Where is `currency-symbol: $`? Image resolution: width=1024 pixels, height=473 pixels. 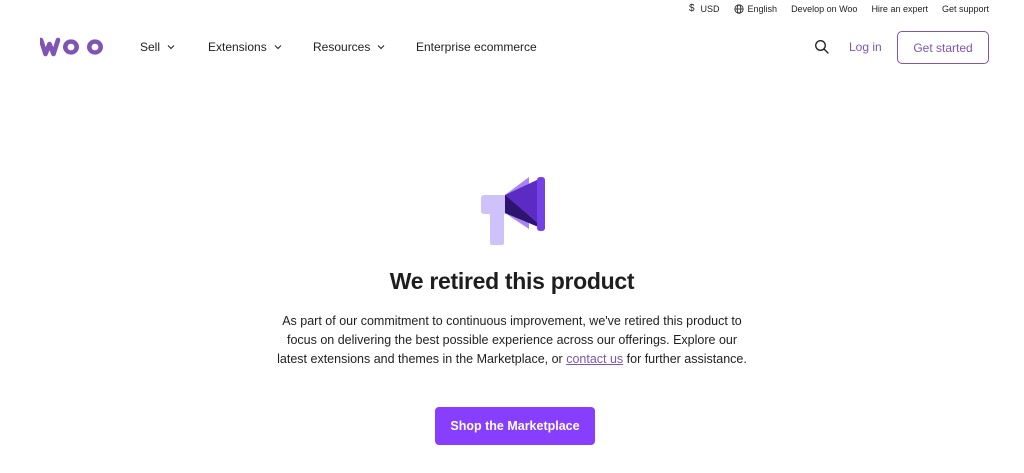 currency-symbol: $ is located at coordinates (691, 8).